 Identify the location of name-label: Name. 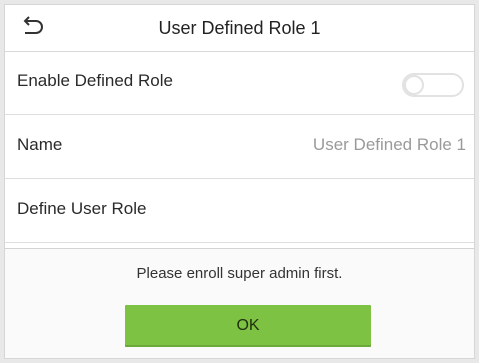
(40, 144).